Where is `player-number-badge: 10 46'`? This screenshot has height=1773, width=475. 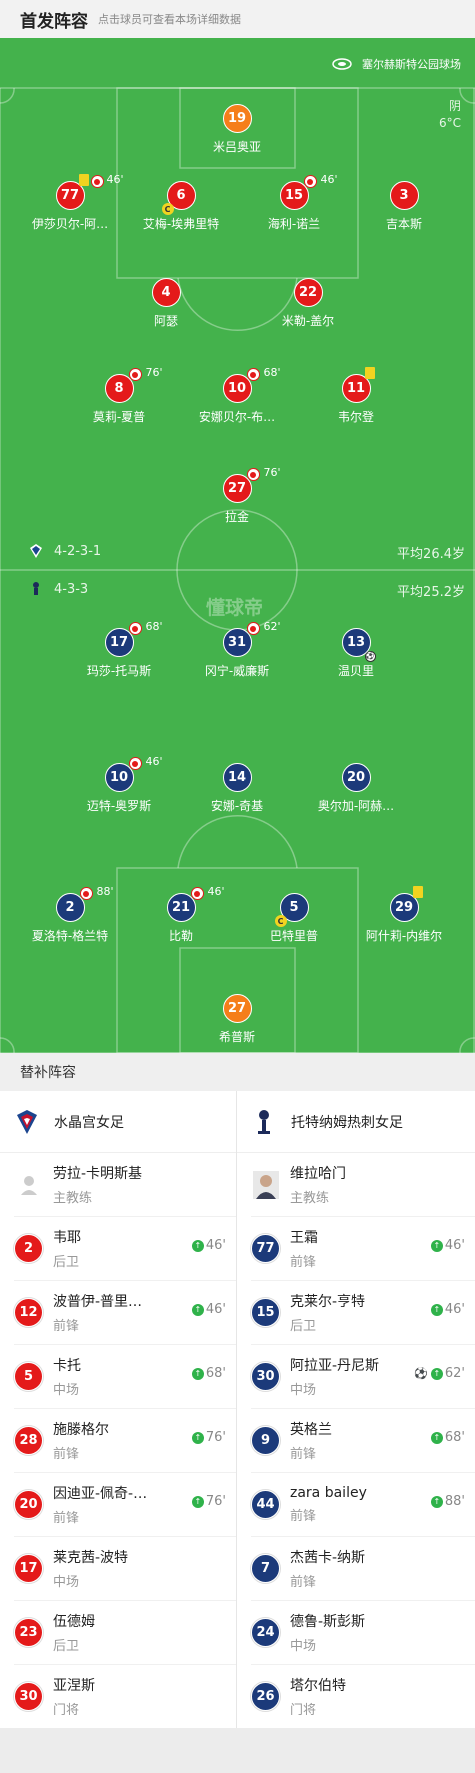 player-number-badge: 10 46' is located at coordinates (133, 773).